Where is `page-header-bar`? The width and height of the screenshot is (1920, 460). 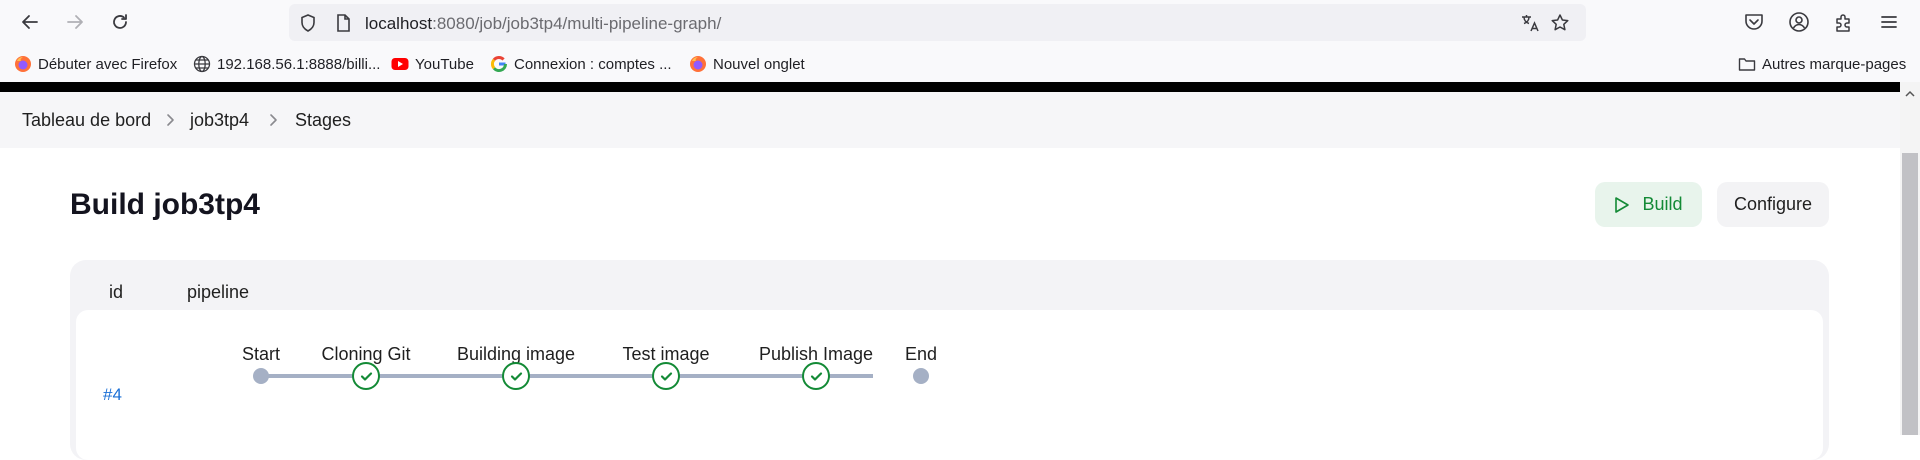
page-header-bar is located at coordinates (960, 87).